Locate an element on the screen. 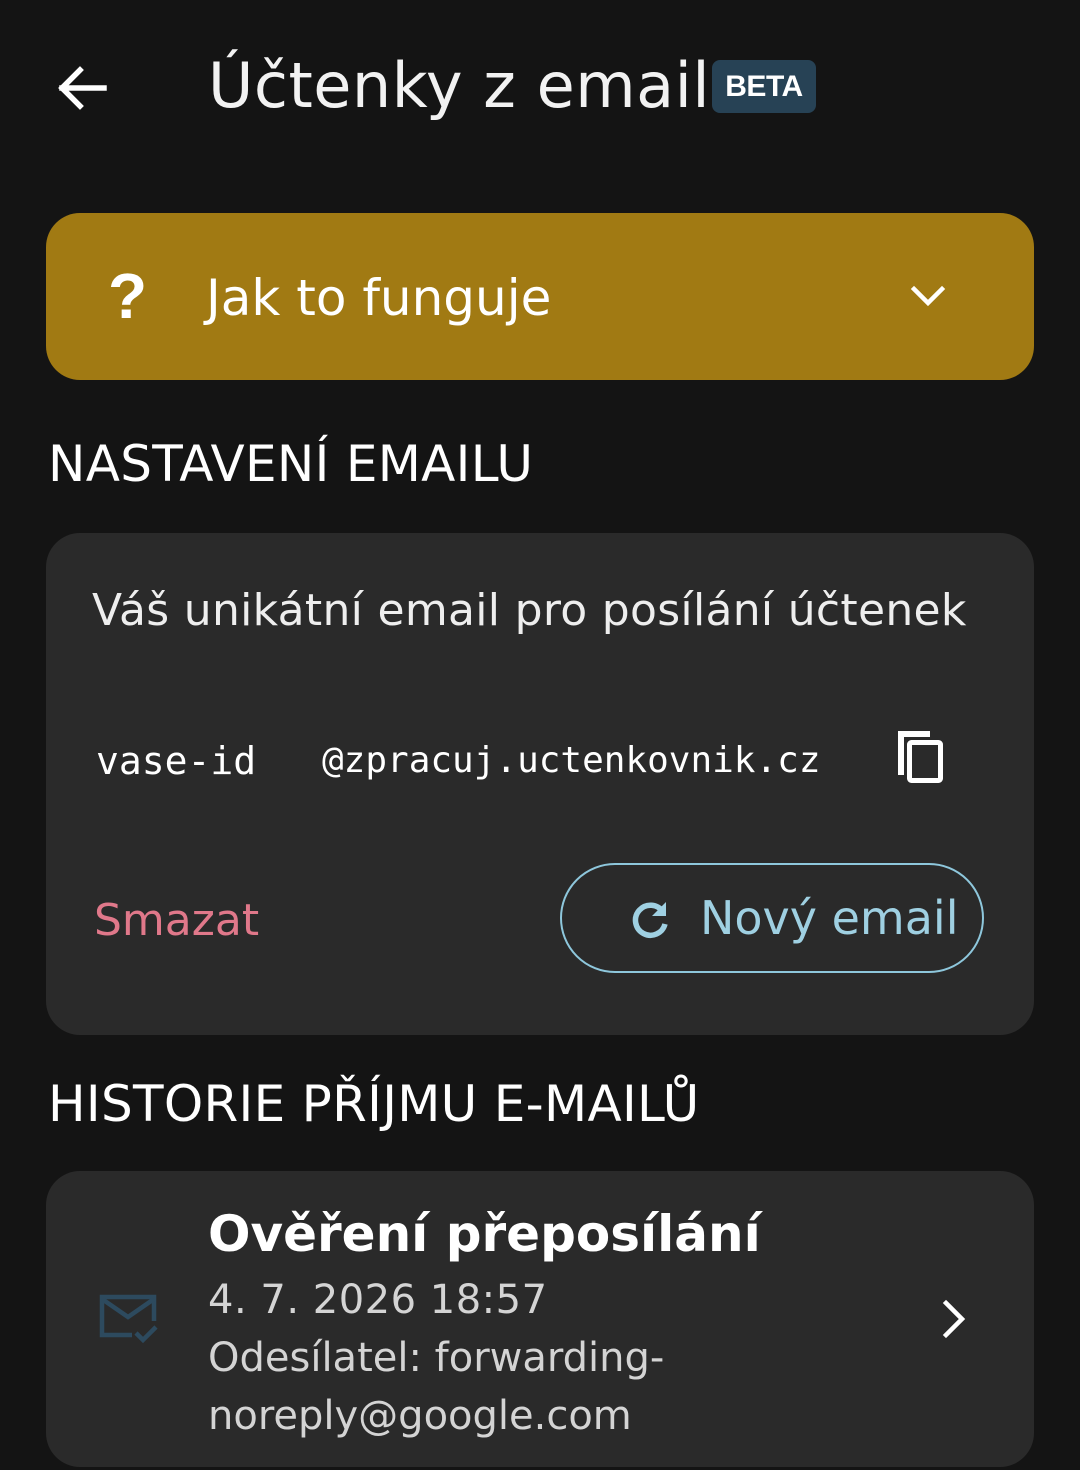 The width and height of the screenshot is (1080, 1470). history-heading: HISTORIE PŘÍJMU E-MAILŮ is located at coordinates (374, 1104).